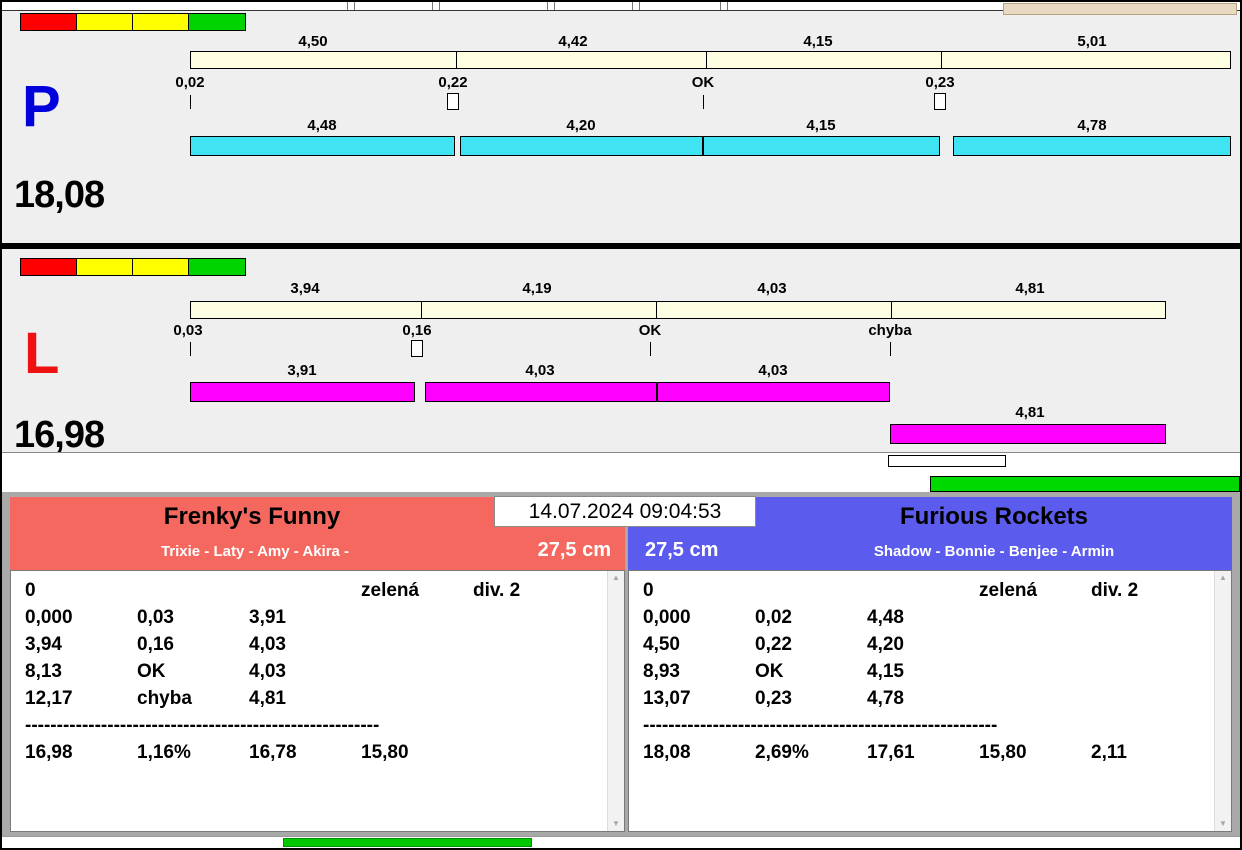 The height and width of the screenshot is (850, 1242). What do you see at coordinates (581, 125) in the screenshot?
I see `run-time-label: 4,20` at bounding box center [581, 125].